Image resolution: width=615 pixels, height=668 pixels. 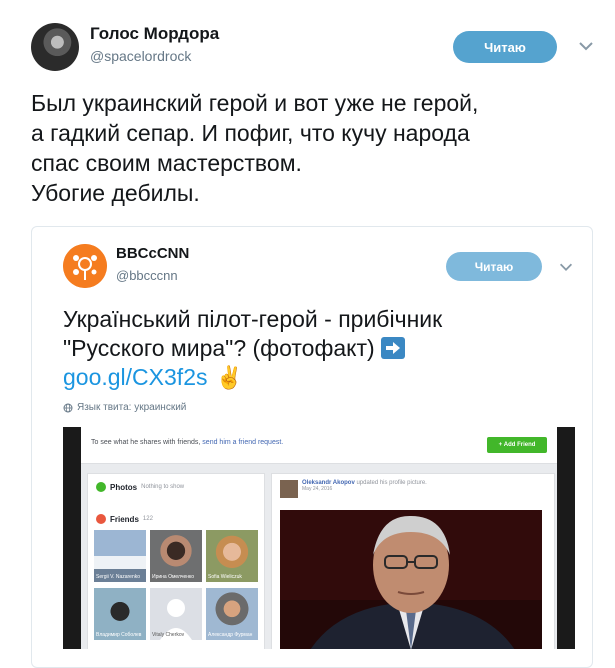 What do you see at coordinates (219, 348) in the screenshot?
I see `quoted-line: "Русского мира"? (фотофакт)` at bounding box center [219, 348].